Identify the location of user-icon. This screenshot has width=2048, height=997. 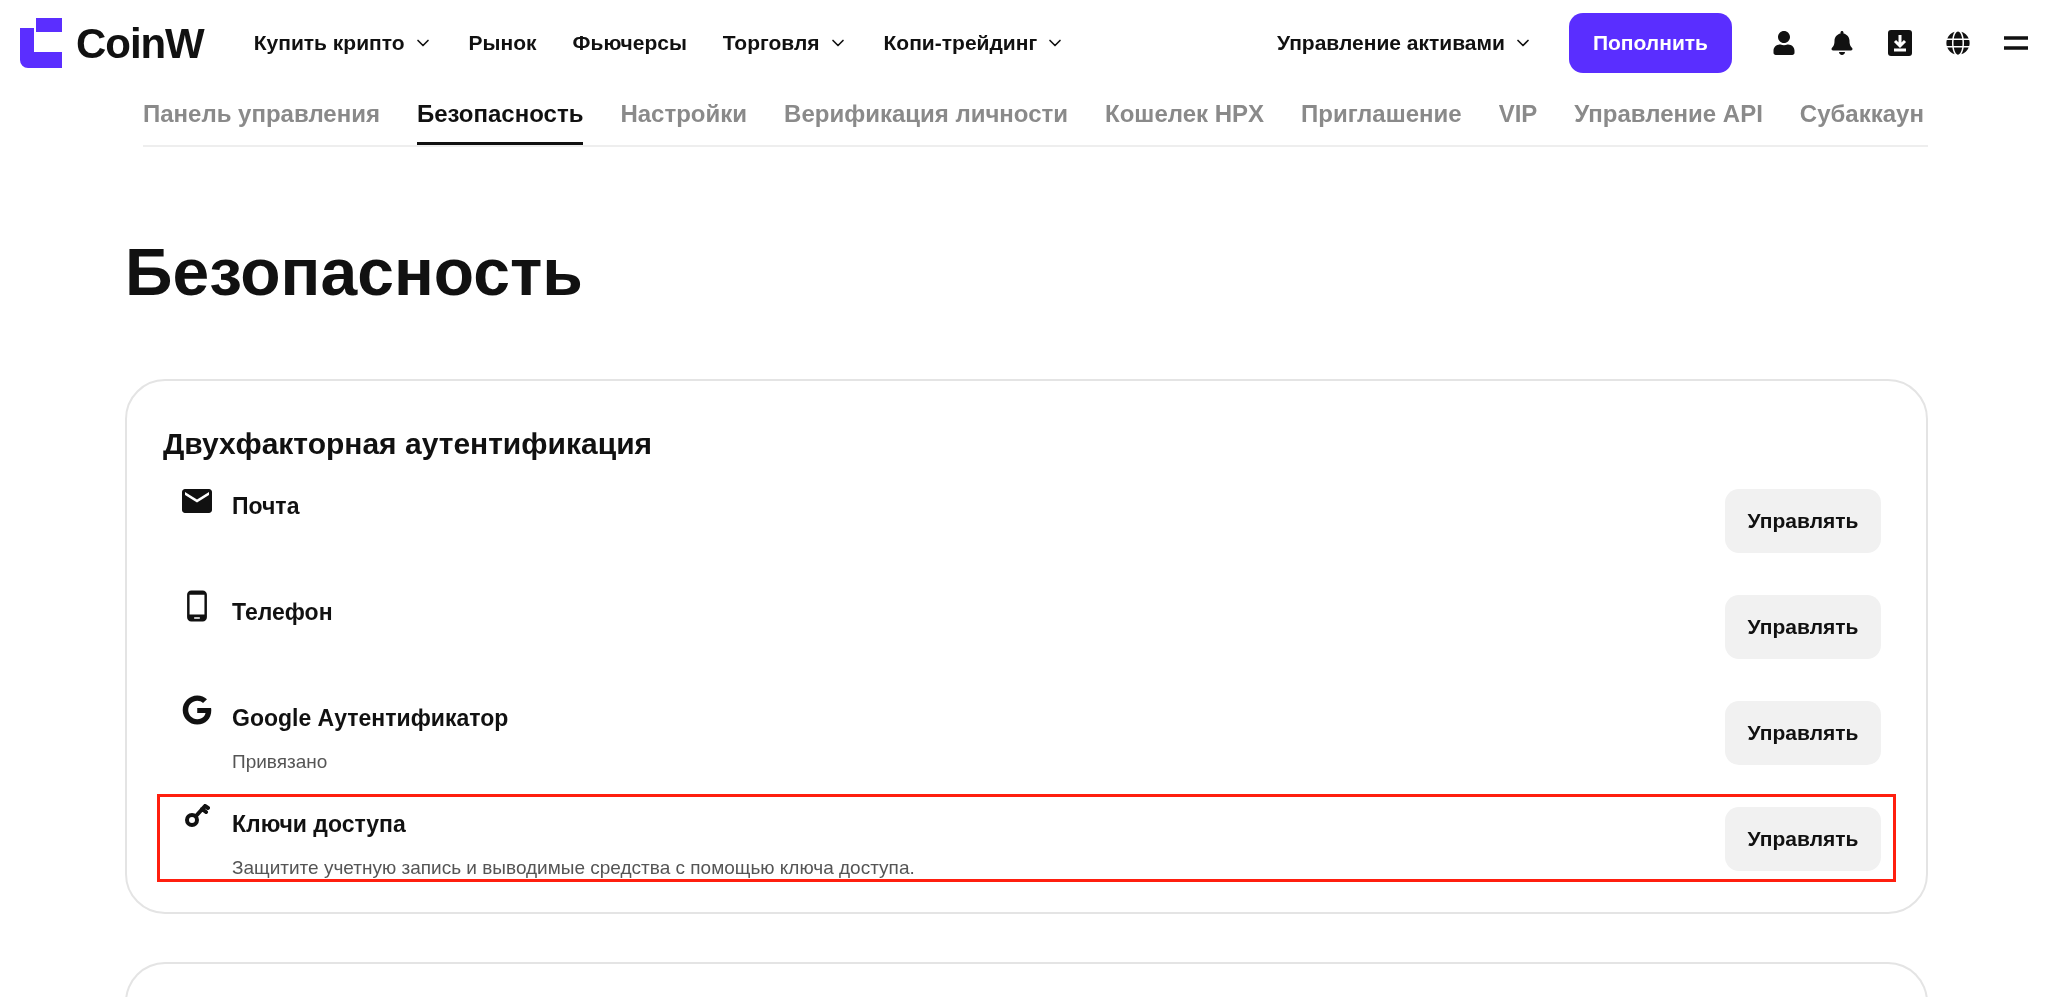
(1784, 43).